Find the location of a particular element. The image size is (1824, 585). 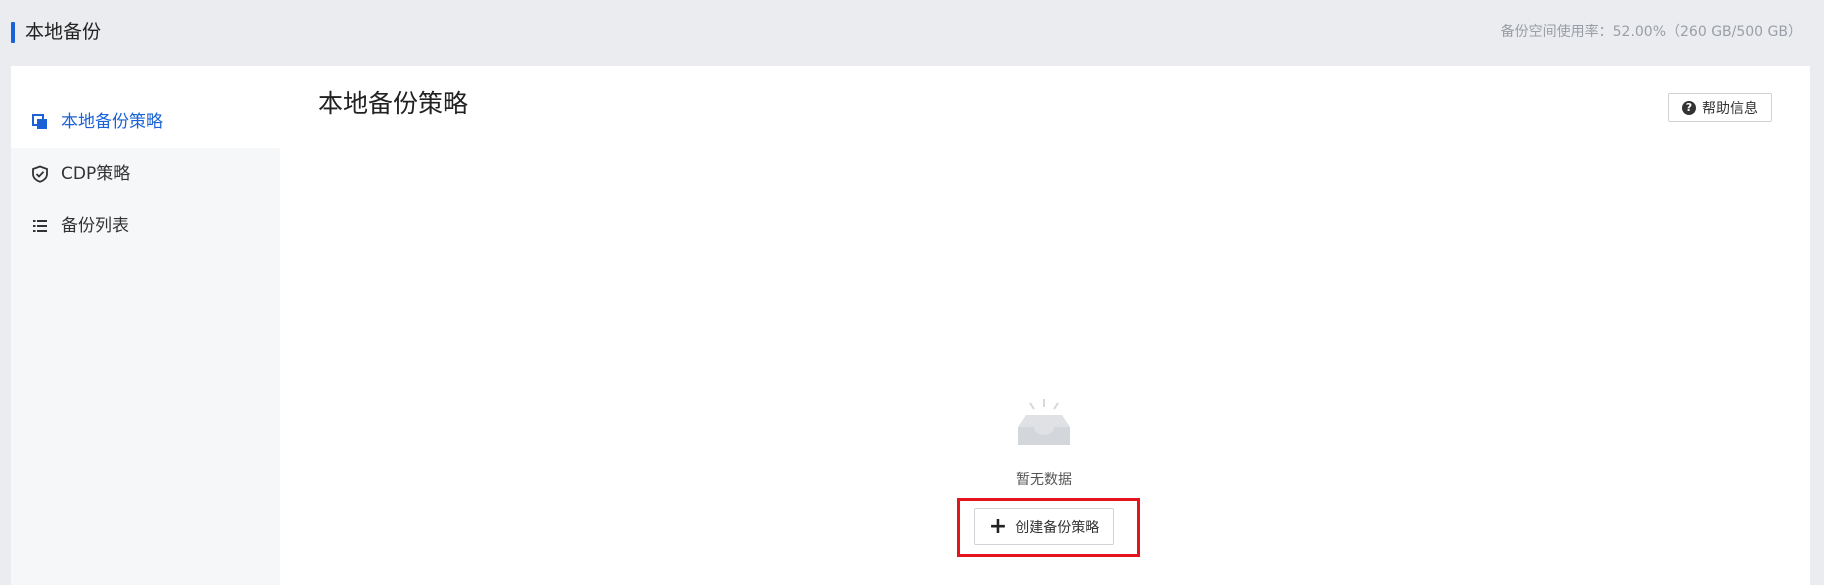

list-icon is located at coordinates (40, 226).